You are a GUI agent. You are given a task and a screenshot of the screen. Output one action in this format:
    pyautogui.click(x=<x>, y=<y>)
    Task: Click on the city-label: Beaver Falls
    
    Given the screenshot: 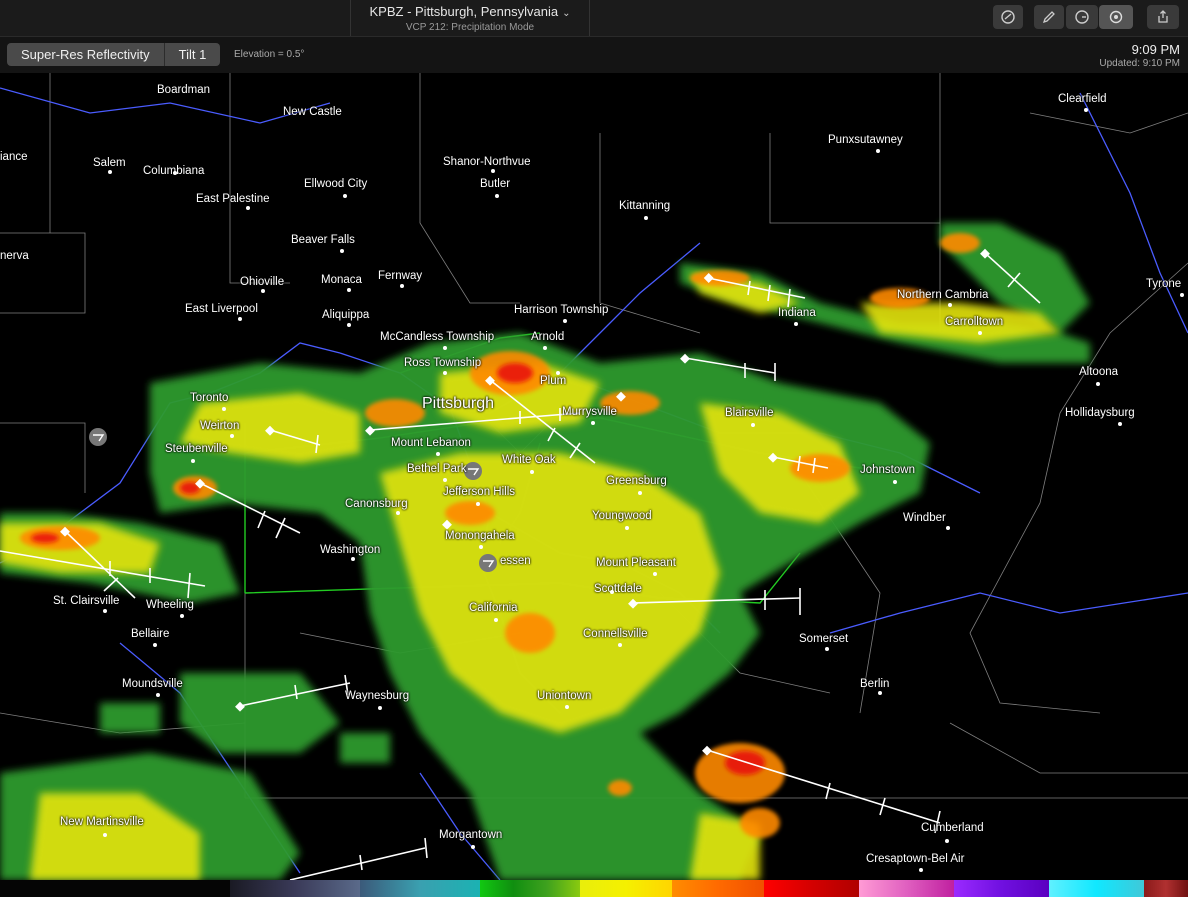 What is the action you would take?
    pyautogui.click(x=323, y=240)
    